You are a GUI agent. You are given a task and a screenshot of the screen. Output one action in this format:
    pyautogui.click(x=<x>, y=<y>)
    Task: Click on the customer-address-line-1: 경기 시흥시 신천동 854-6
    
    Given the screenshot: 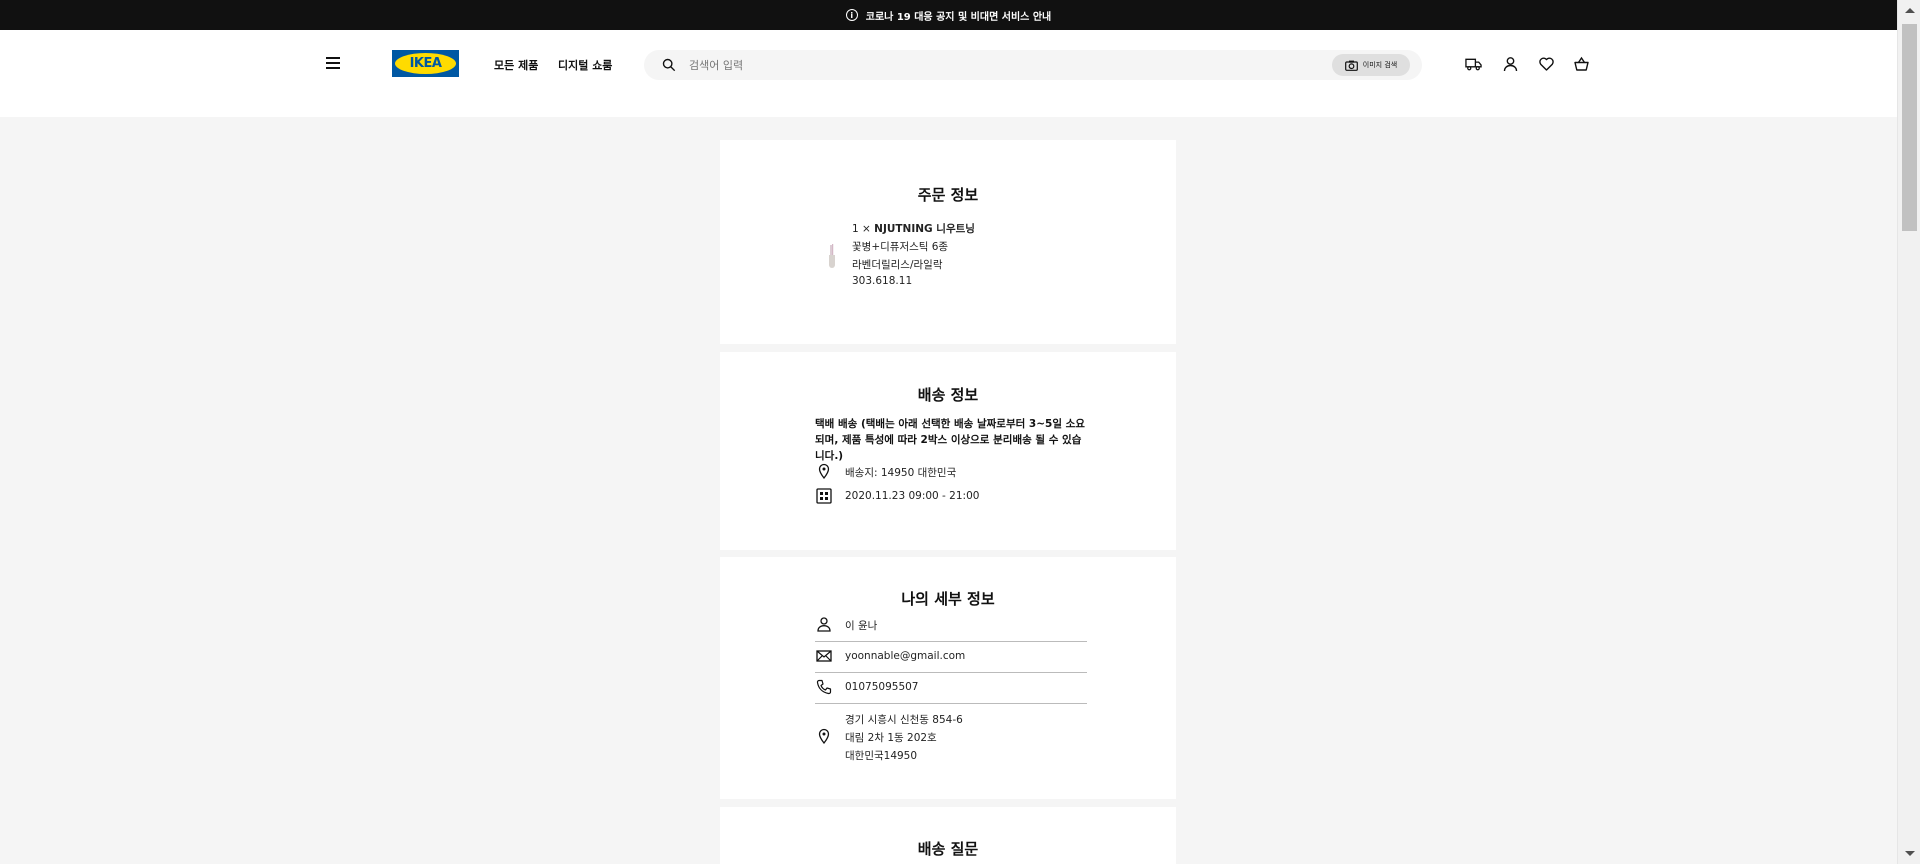 What is the action you would take?
    pyautogui.click(x=904, y=720)
    